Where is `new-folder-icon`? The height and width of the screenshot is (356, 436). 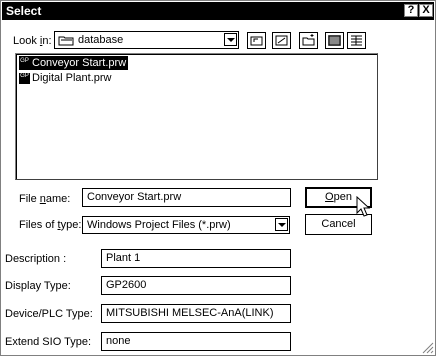
new-folder-icon is located at coordinates (308, 40).